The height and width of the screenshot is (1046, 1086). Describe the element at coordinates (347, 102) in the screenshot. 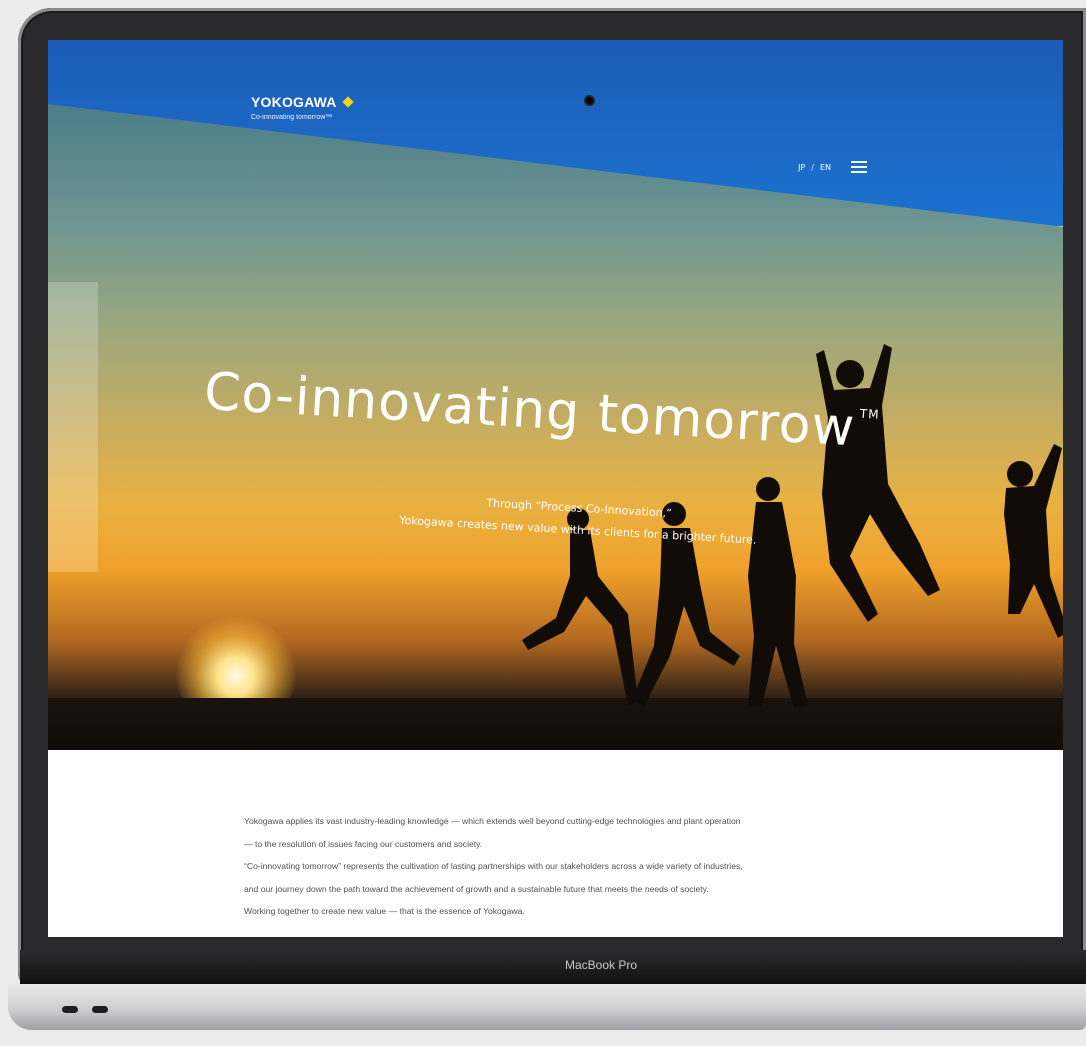

I see `logo-diamond-icon` at that location.